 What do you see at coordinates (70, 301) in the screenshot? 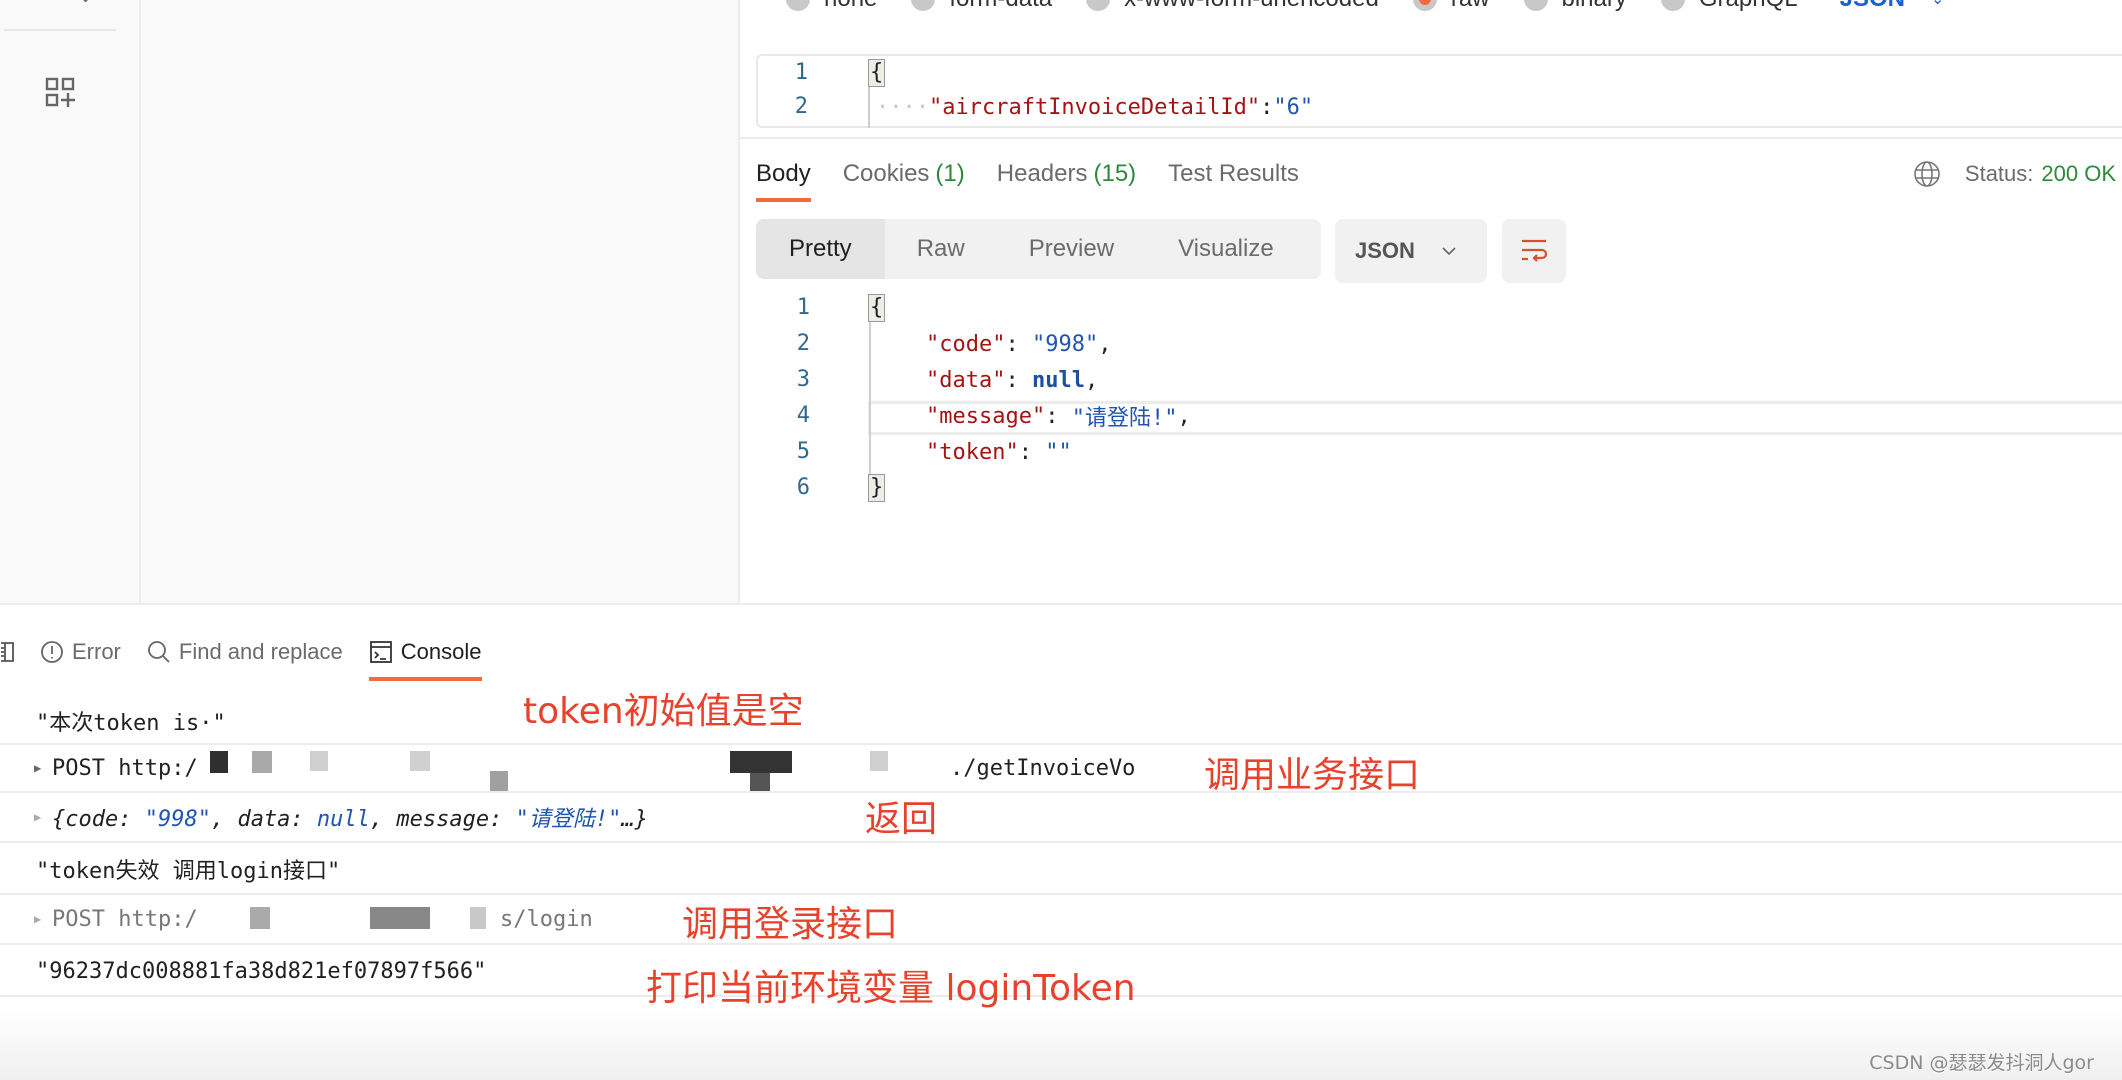
I see `left-sidebar: ⌄` at bounding box center [70, 301].